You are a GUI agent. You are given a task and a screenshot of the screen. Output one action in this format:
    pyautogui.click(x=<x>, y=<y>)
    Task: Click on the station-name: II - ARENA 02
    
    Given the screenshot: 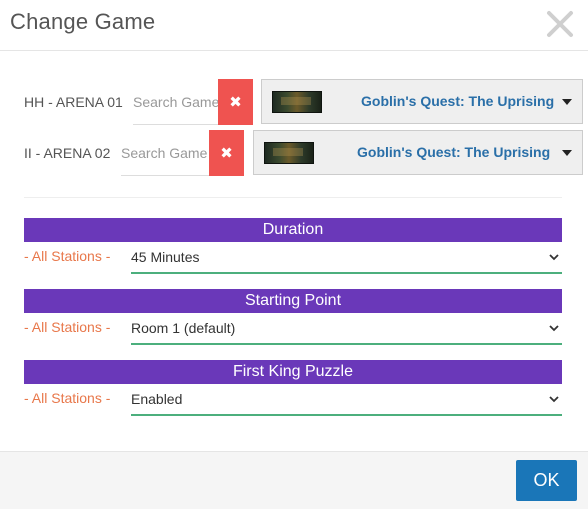 What is the action you would take?
    pyautogui.click(x=67, y=153)
    